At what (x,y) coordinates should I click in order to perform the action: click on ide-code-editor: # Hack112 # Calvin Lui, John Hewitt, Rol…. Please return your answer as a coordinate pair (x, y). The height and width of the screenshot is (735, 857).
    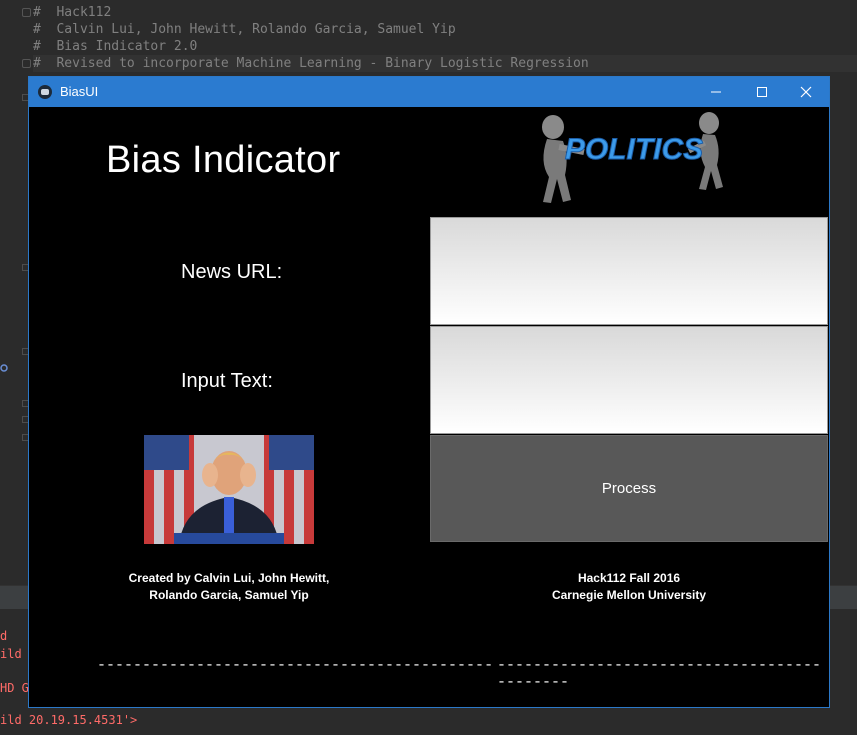
    Looking at the image, I should click on (428, 40).